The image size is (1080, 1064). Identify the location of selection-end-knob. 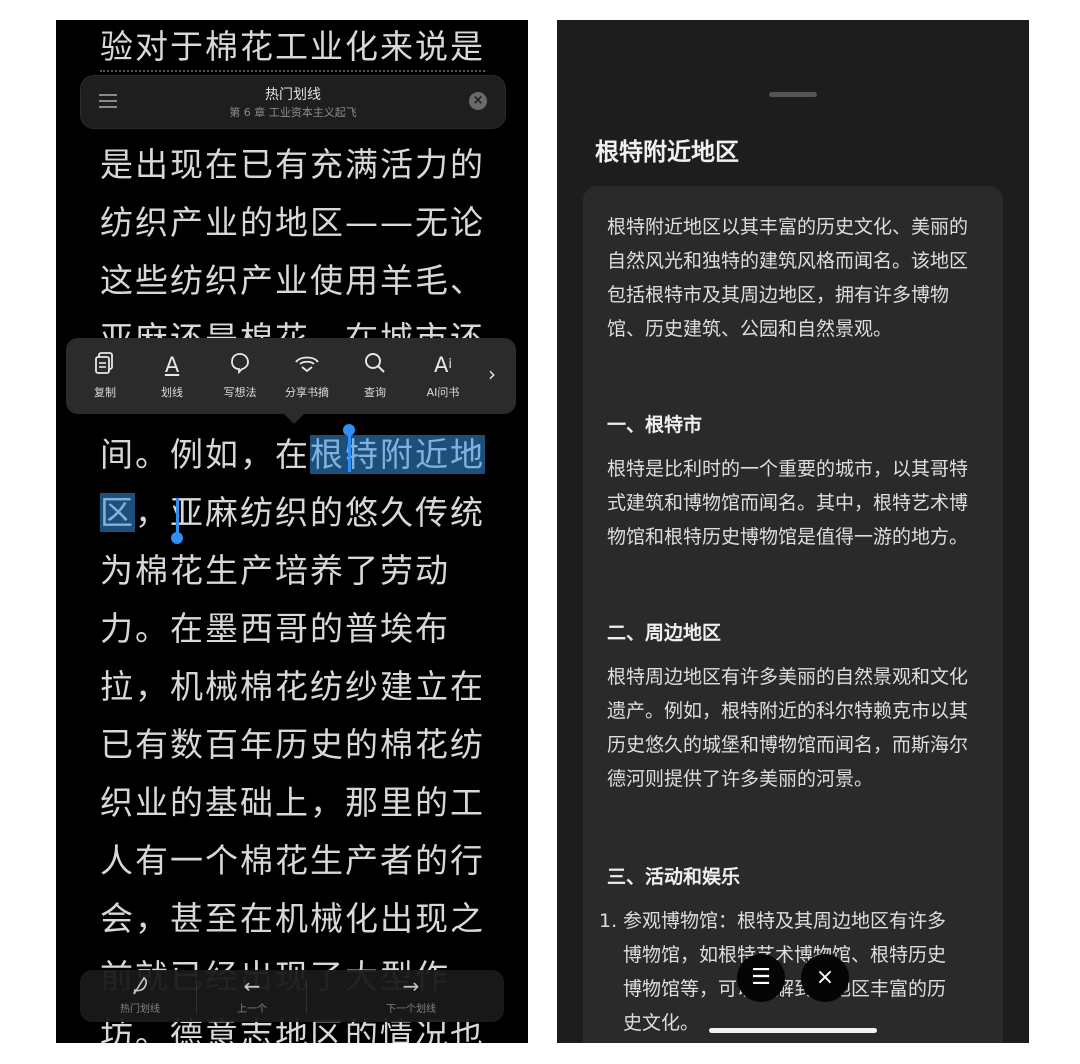
(177, 538).